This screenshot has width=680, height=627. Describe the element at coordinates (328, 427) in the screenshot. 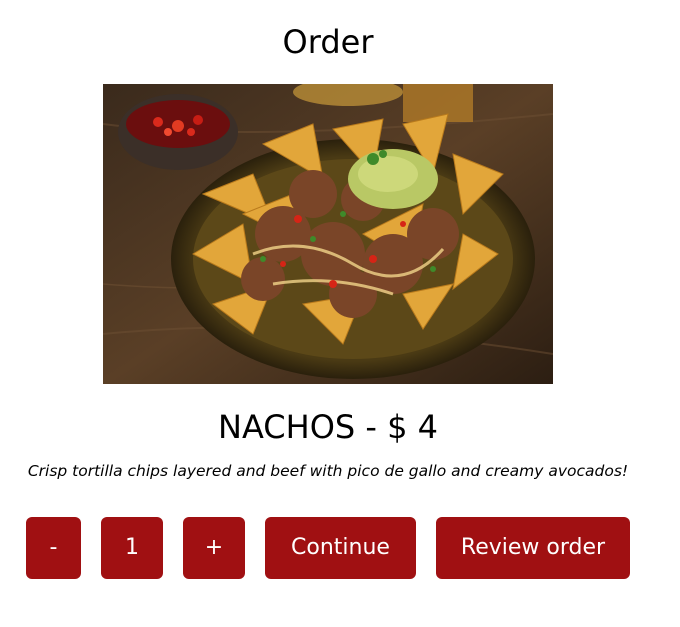

I see `product-title: NACHOS - $ 4` at that location.